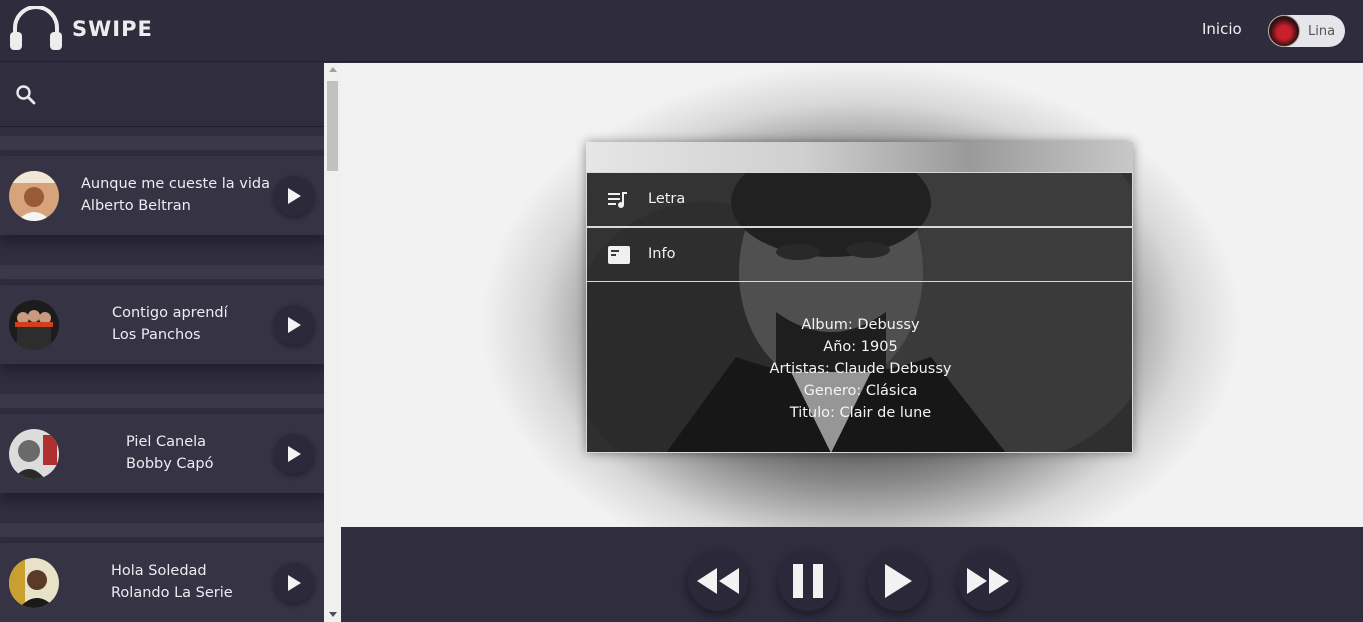 Image resolution: width=1363 pixels, height=622 pixels. What do you see at coordinates (619, 255) in the screenshot?
I see `info-card-icon` at bounding box center [619, 255].